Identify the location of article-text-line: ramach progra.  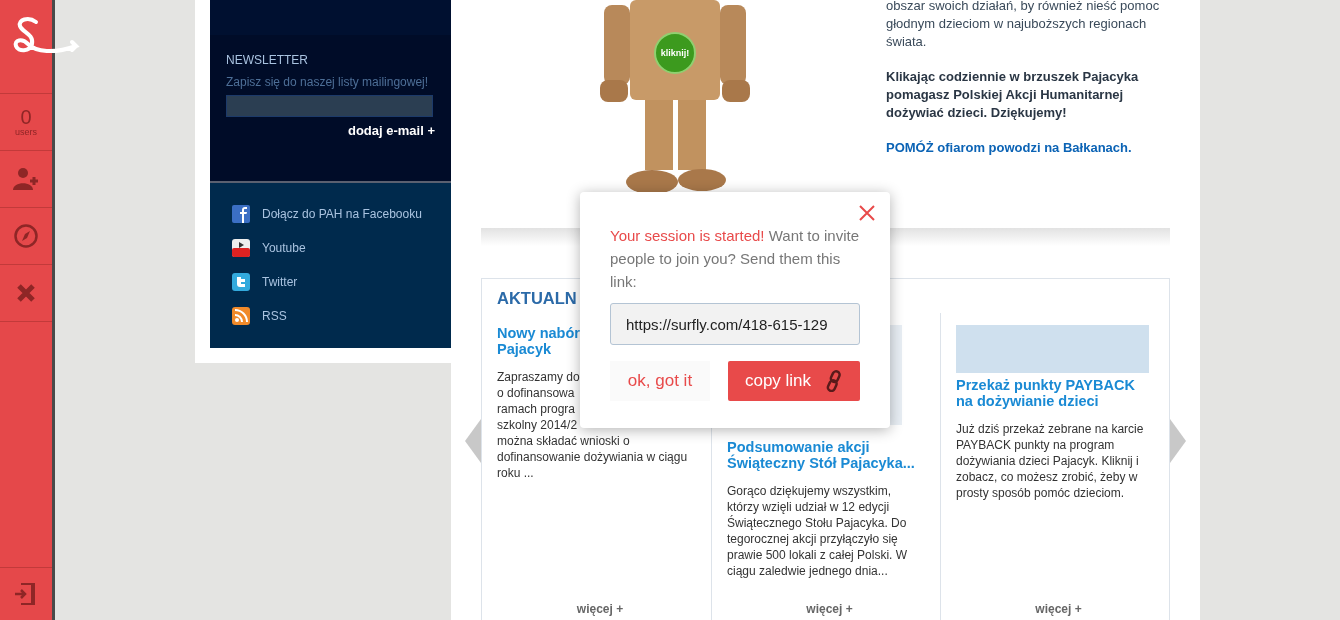
(536, 409).